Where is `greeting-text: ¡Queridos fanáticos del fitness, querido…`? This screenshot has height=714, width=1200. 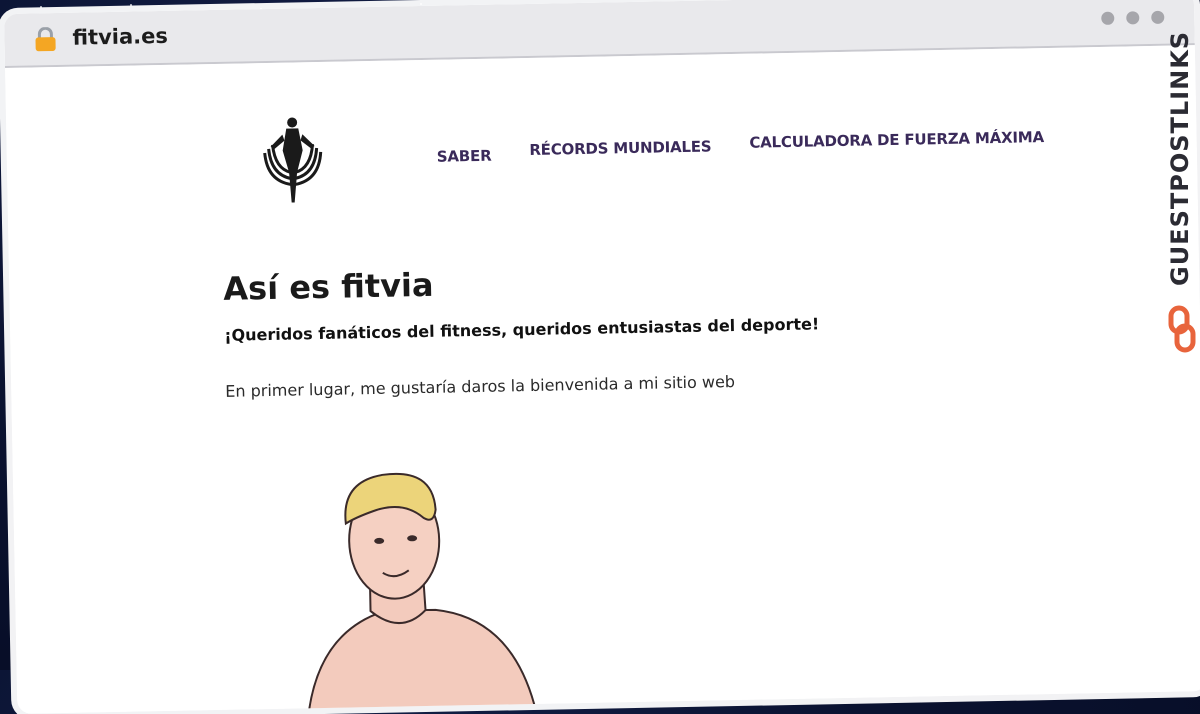
greeting-text: ¡Queridos fanáticos del fitness, querido… is located at coordinates (522, 329).